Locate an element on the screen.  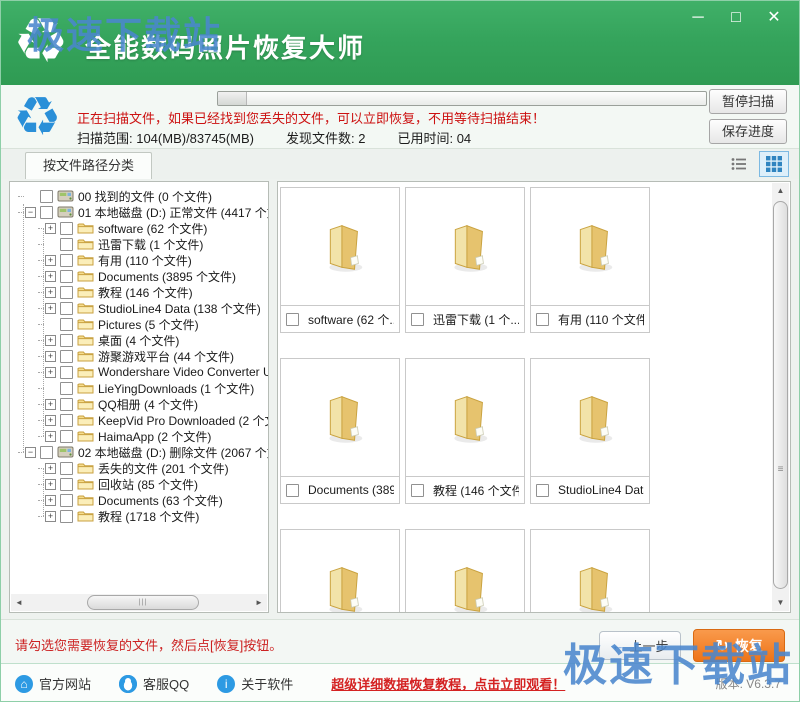
tree-item: + Documents (3895 个文件) is located at coordinates (153, 276).